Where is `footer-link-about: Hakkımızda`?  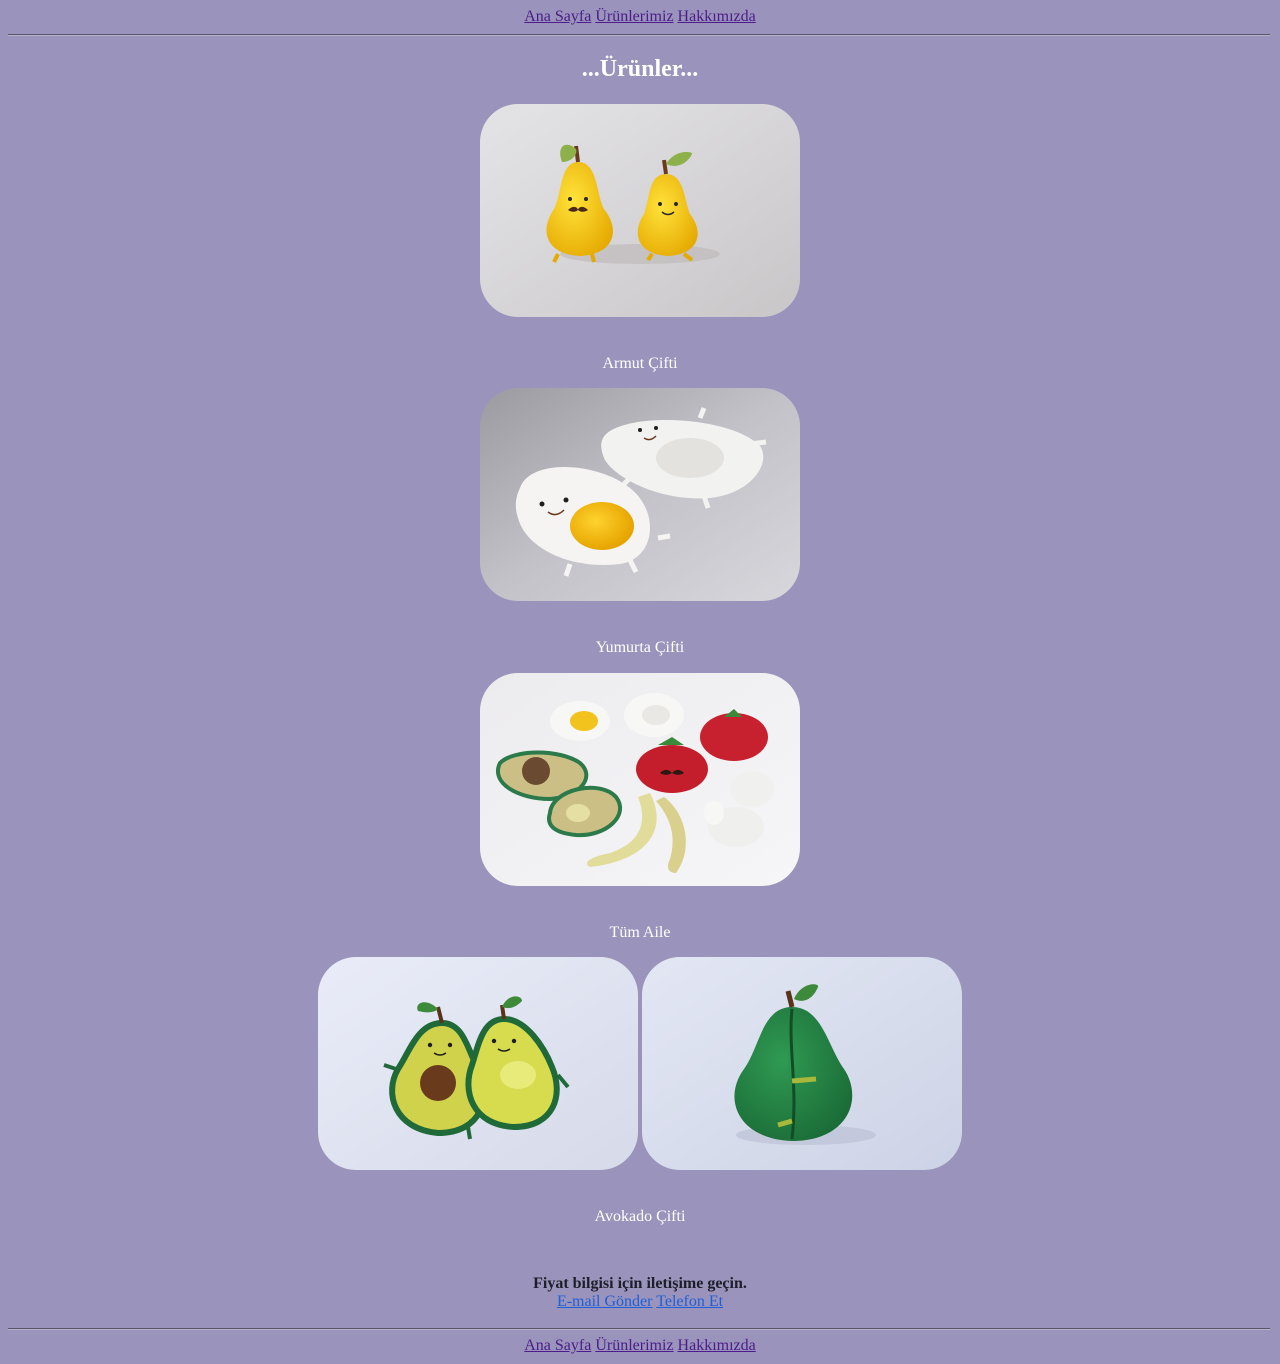
footer-link-about: Hakkımızda is located at coordinates (717, 1345).